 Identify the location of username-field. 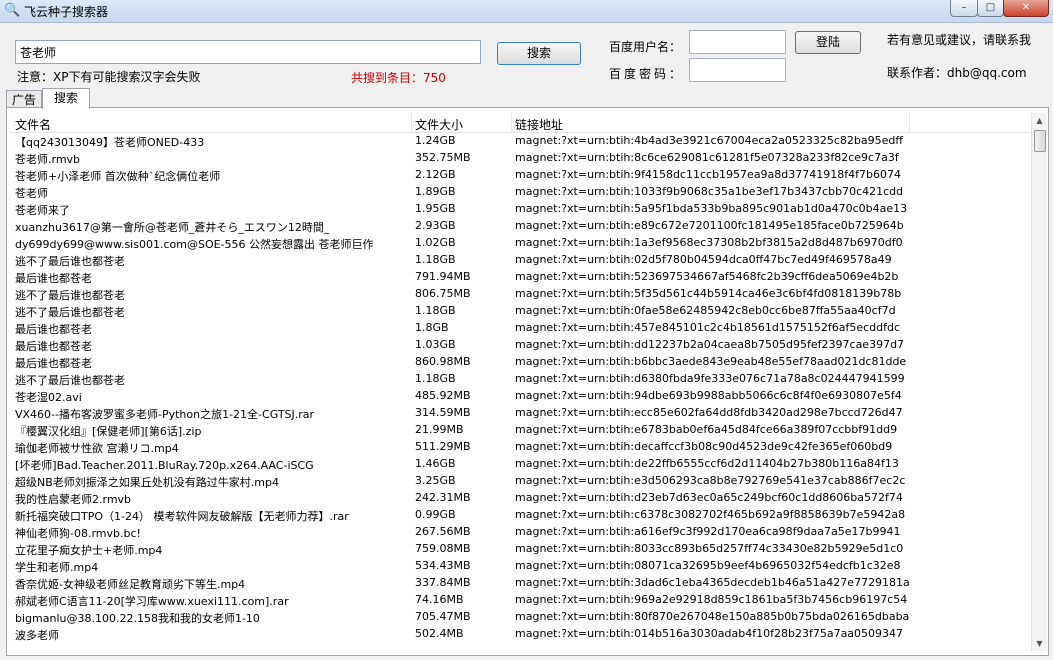
(737, 42).